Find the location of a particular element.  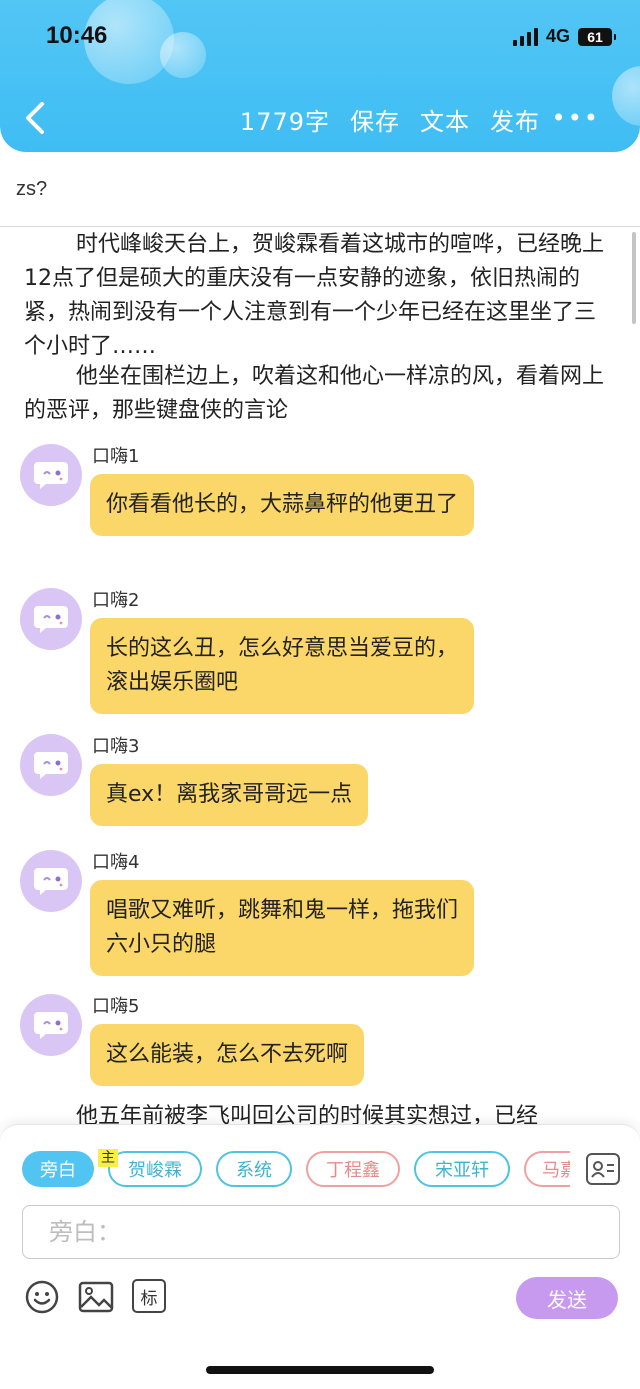

tag-button: 标 is located at coordinates (149, 1296).